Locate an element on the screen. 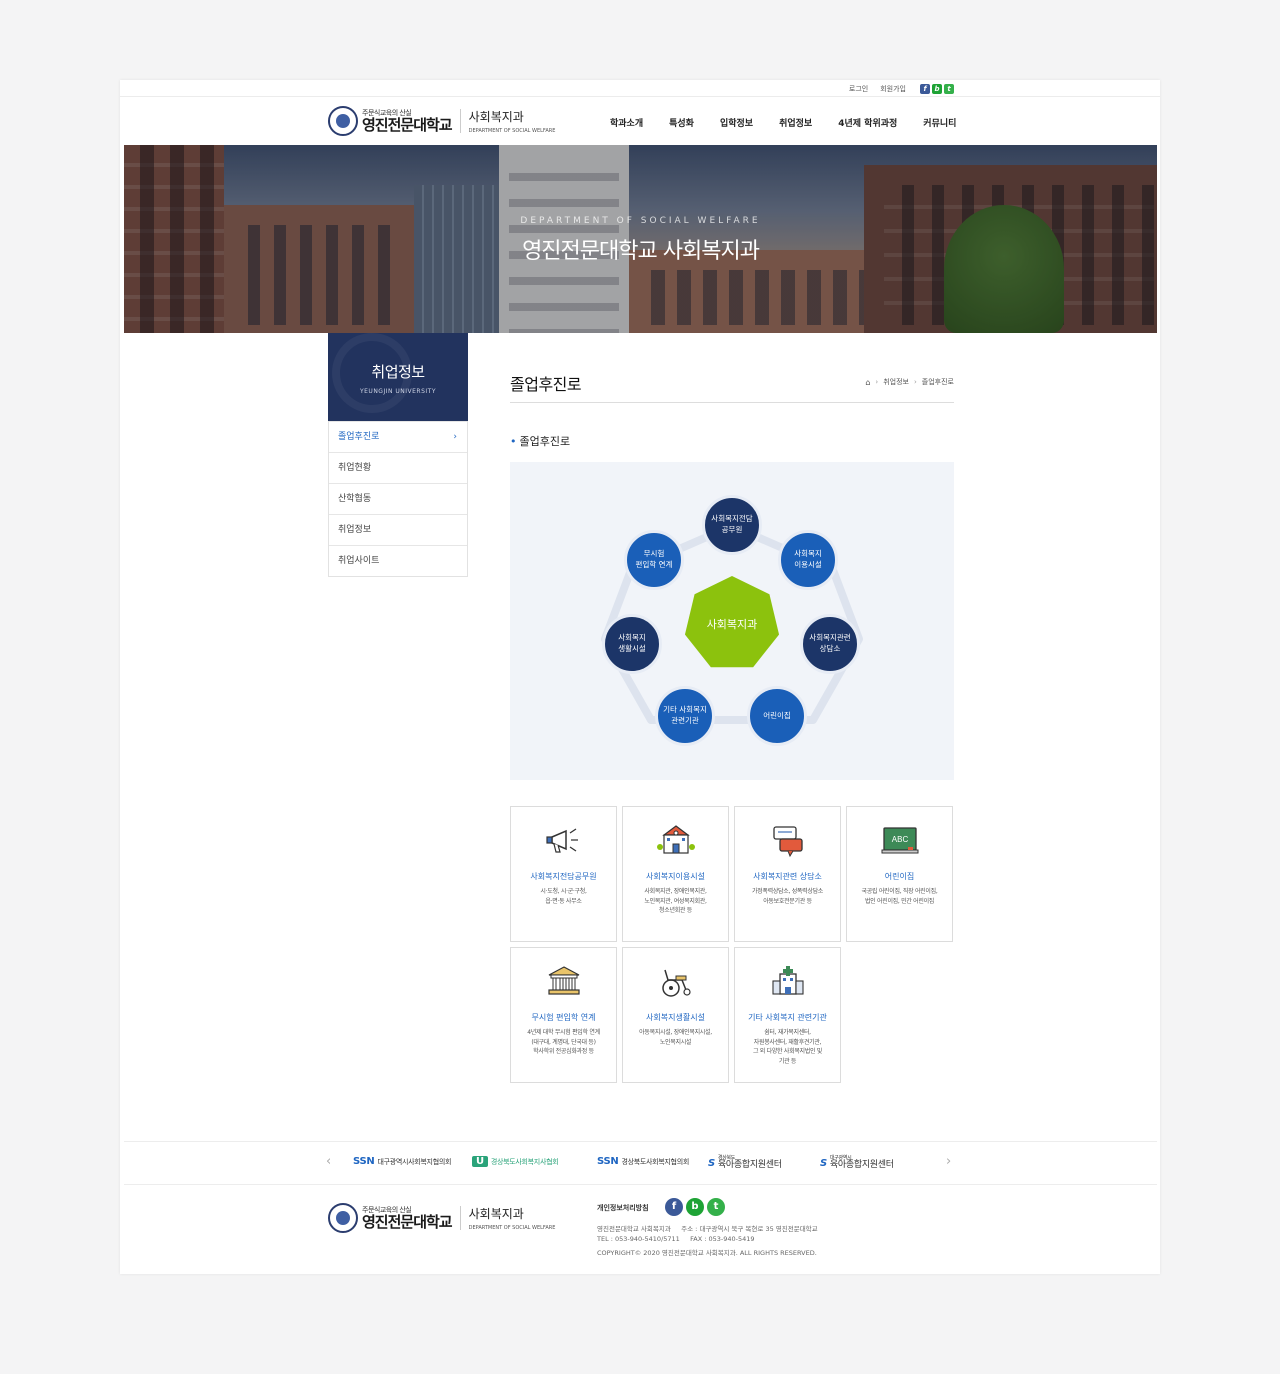 The height and width of the screenshot is (1374, 1280). lnb-header: 취업정보 YEUNGJIN UNIVERSITY is located at coordinates (398, 377).